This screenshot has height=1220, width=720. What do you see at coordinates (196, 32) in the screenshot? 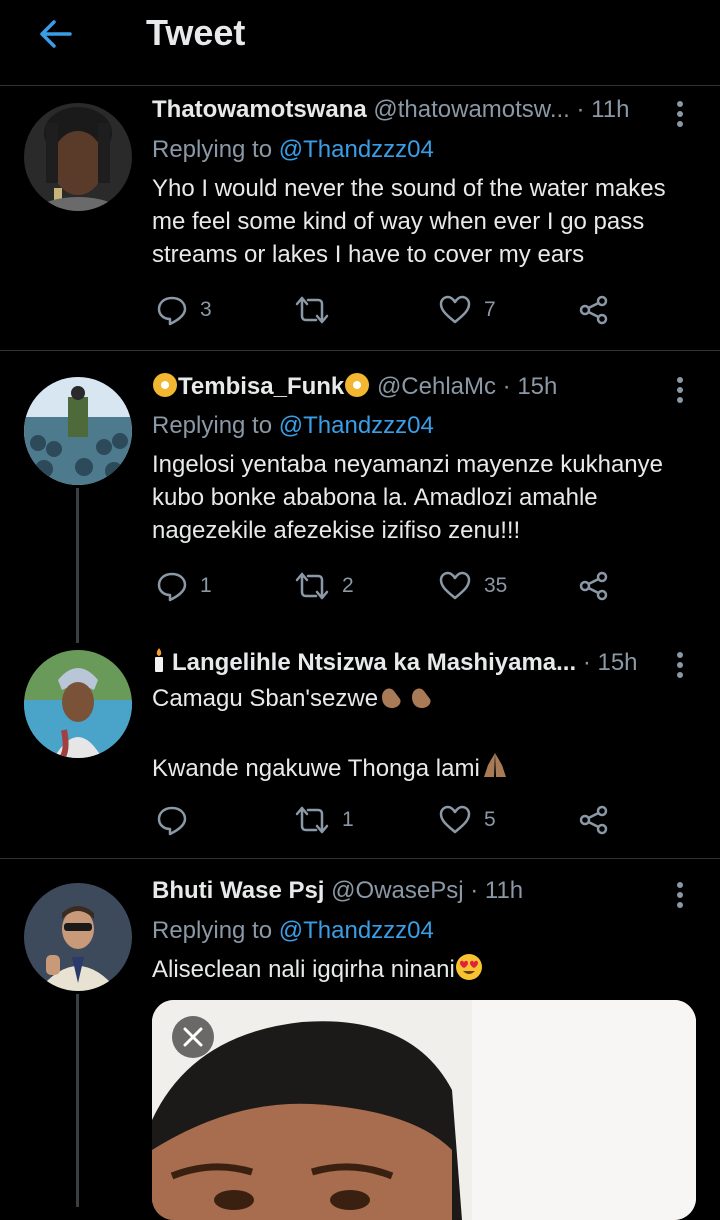
I see `page-title: Tweet` at bounding box center [196, 32].